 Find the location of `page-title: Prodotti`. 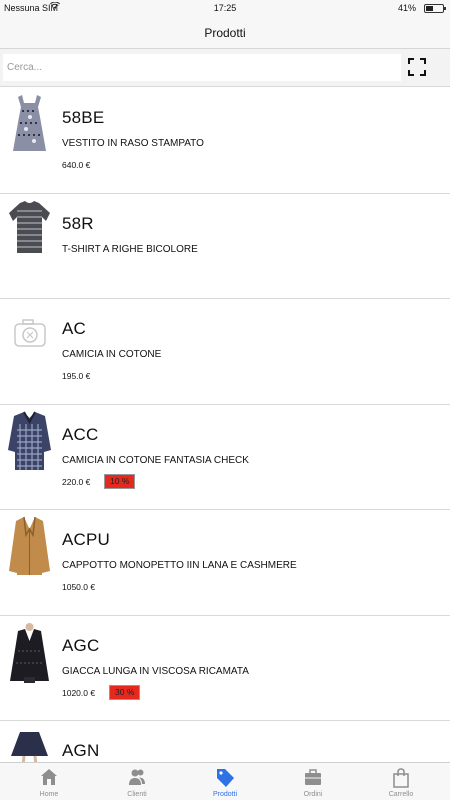

page-title: Prodotti is located at coordinates (225, 33).